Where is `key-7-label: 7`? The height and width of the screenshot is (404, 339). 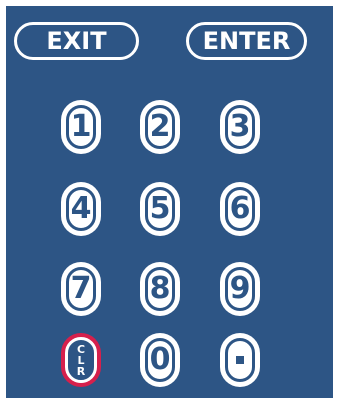
key-7-label: 7 is located at coordinates (81, 288).